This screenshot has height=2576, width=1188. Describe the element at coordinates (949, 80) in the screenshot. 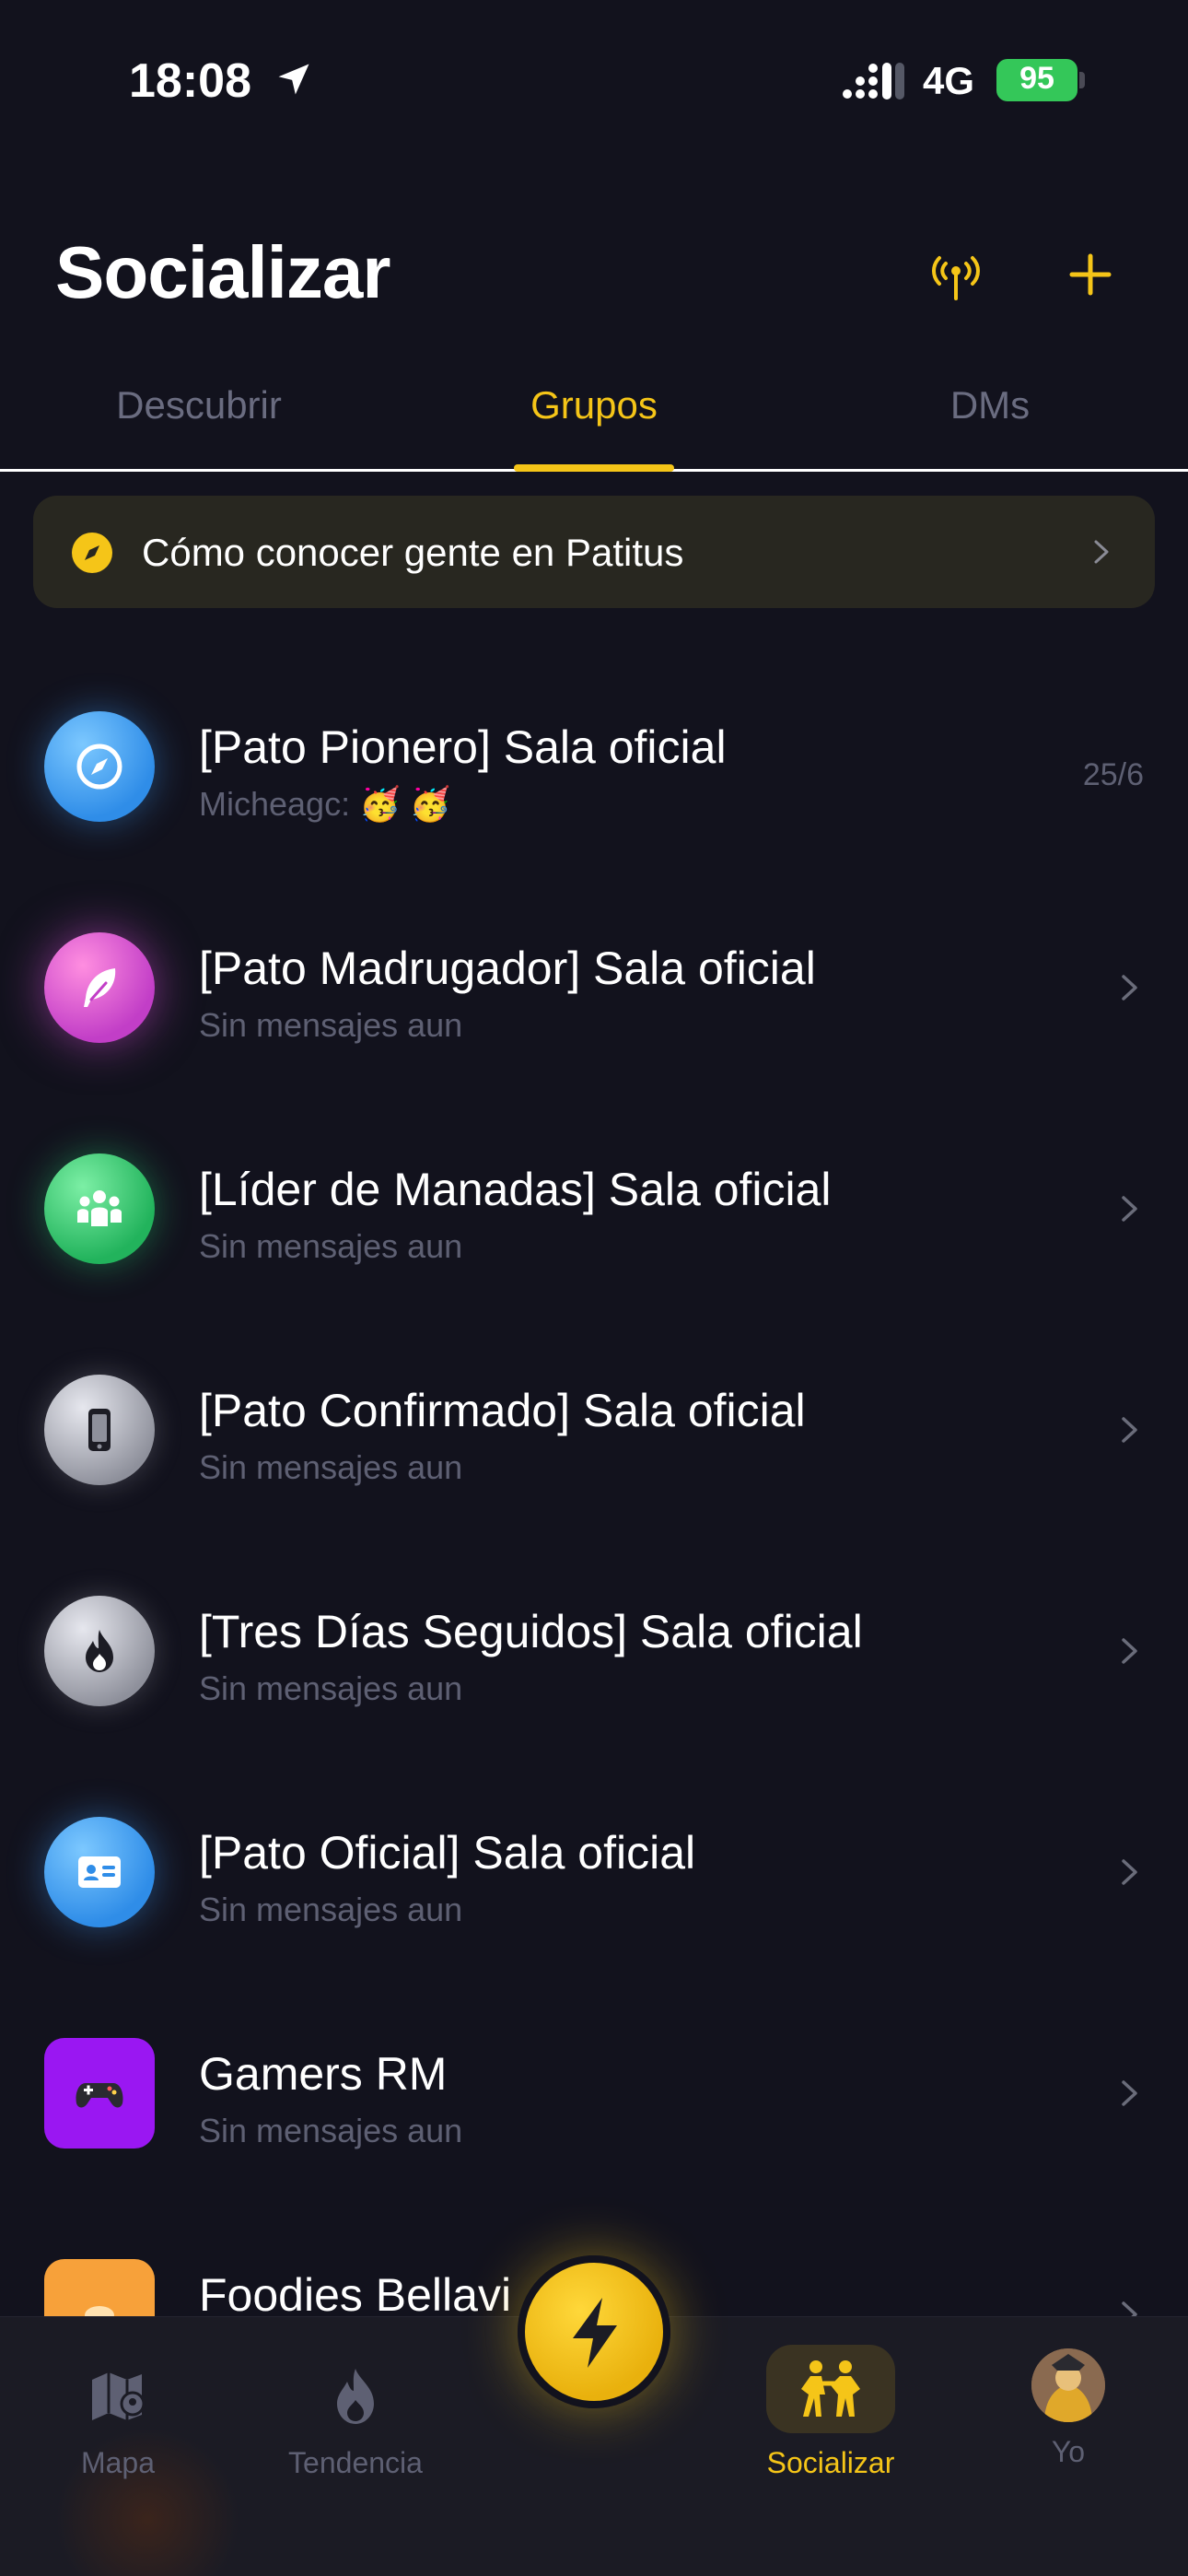

I see `network-type: 4G` at that location.